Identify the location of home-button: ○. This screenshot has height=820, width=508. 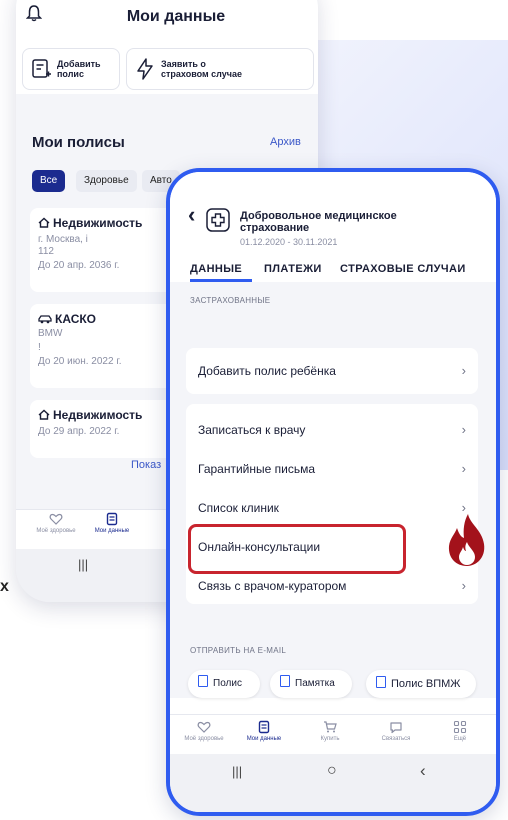
(332, 771).